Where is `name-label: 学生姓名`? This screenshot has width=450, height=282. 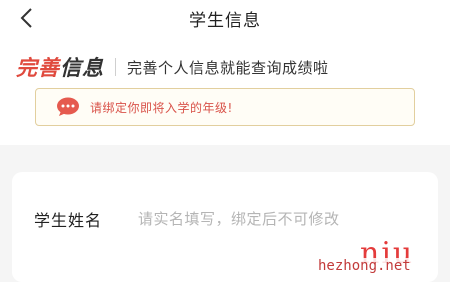 name-label: 学生姓名 is located at coordinates (68, 220).